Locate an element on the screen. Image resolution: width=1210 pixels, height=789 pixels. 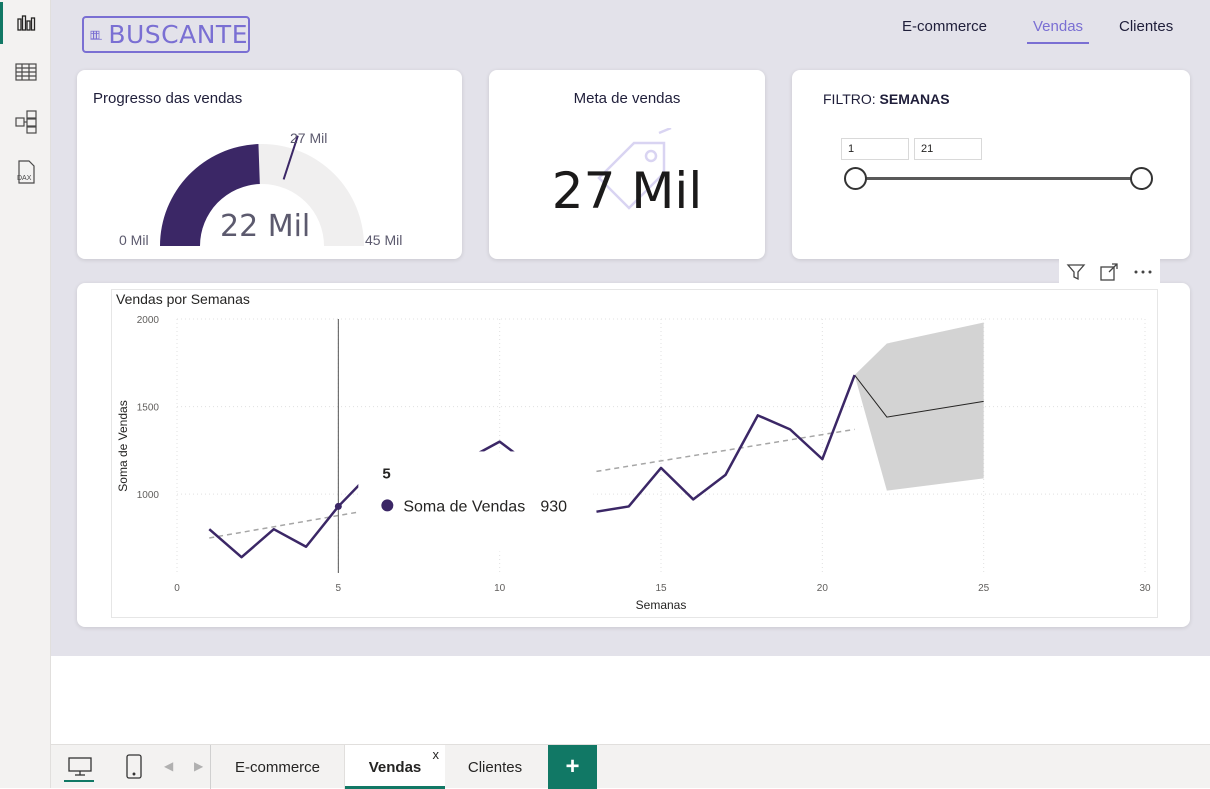
range-min-input: 1 is located at coordinates (875, 149).